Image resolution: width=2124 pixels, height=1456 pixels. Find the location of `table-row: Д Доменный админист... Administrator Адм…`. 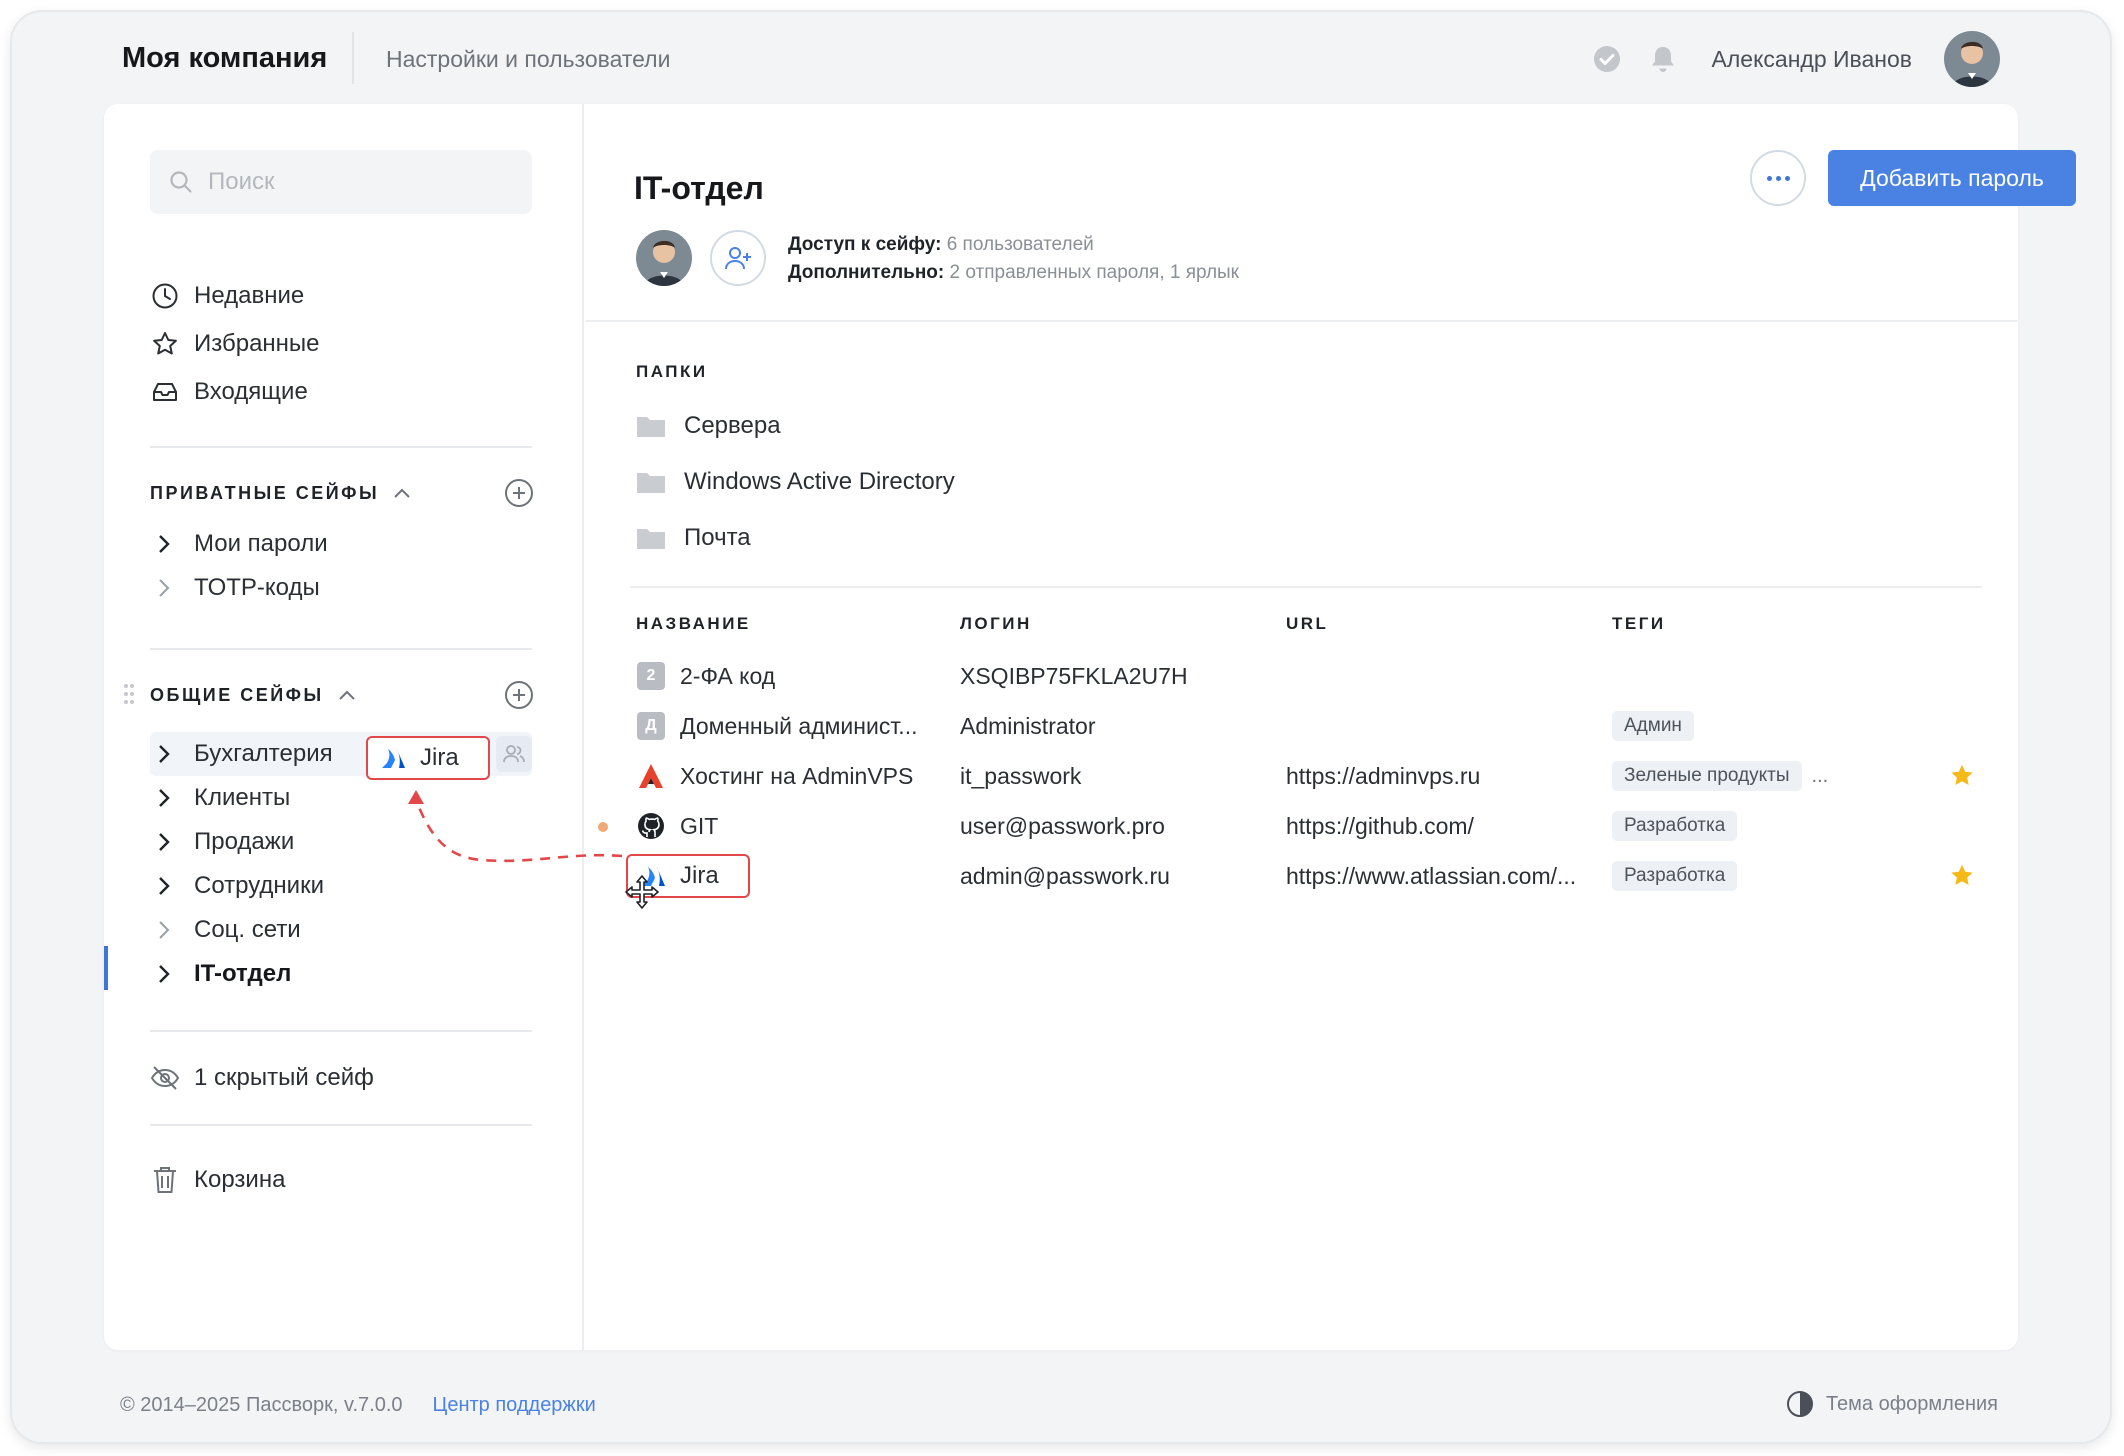

table-row: Д Доменный админист... Administrator Адм… is located at coordinates (1302, 726).